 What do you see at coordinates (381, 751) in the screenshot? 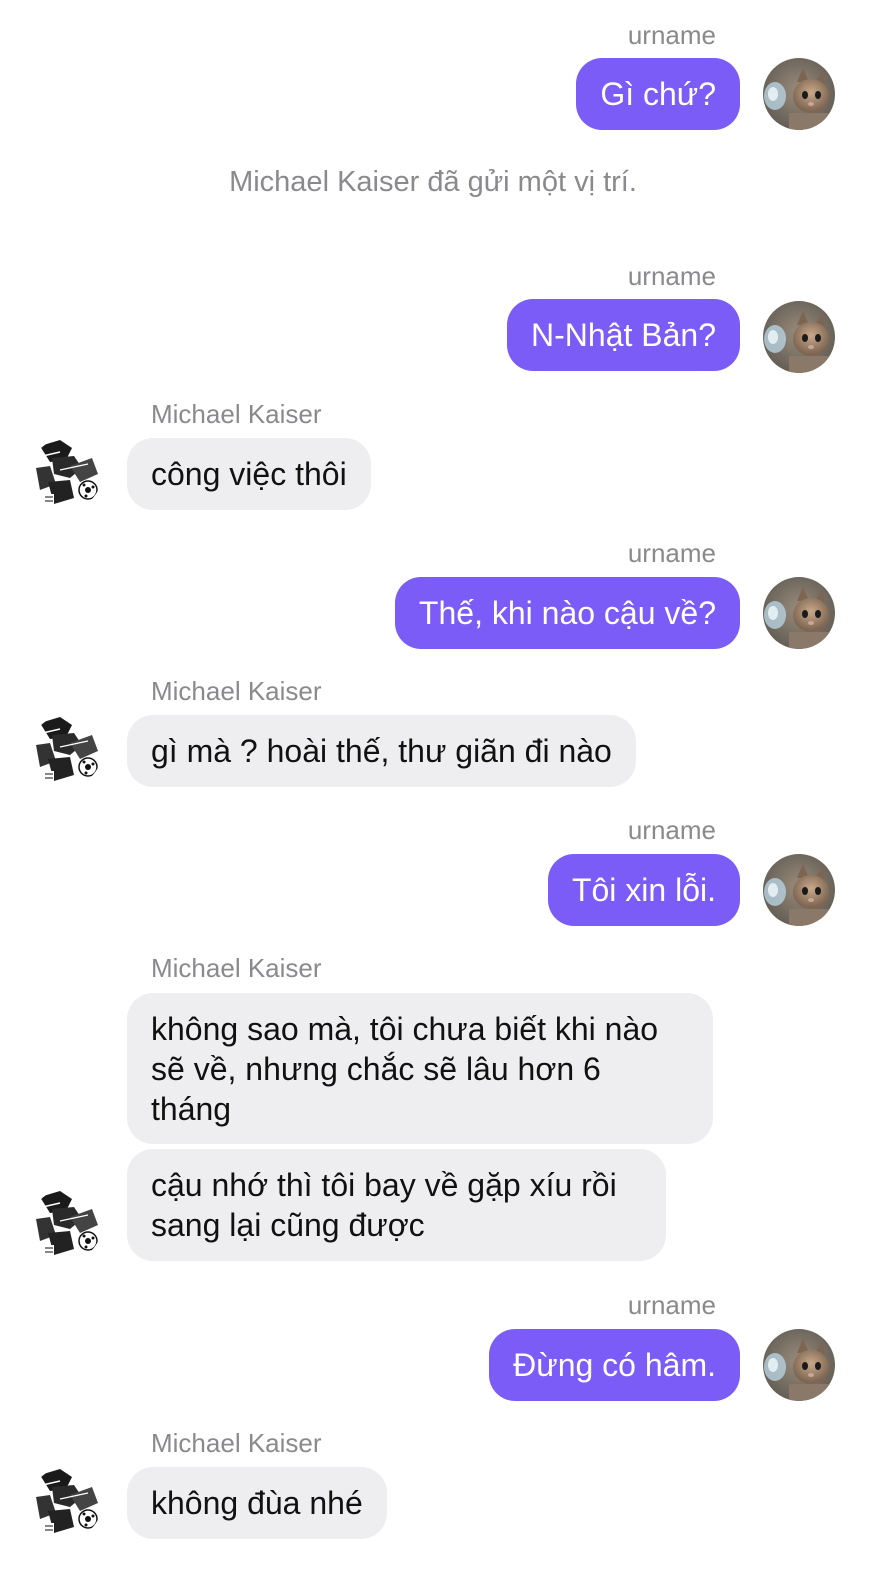
I see `message-bubble-incoming: gì mà ? hoài thế, thư giãn đi nào` at bounding box center [381, 751].